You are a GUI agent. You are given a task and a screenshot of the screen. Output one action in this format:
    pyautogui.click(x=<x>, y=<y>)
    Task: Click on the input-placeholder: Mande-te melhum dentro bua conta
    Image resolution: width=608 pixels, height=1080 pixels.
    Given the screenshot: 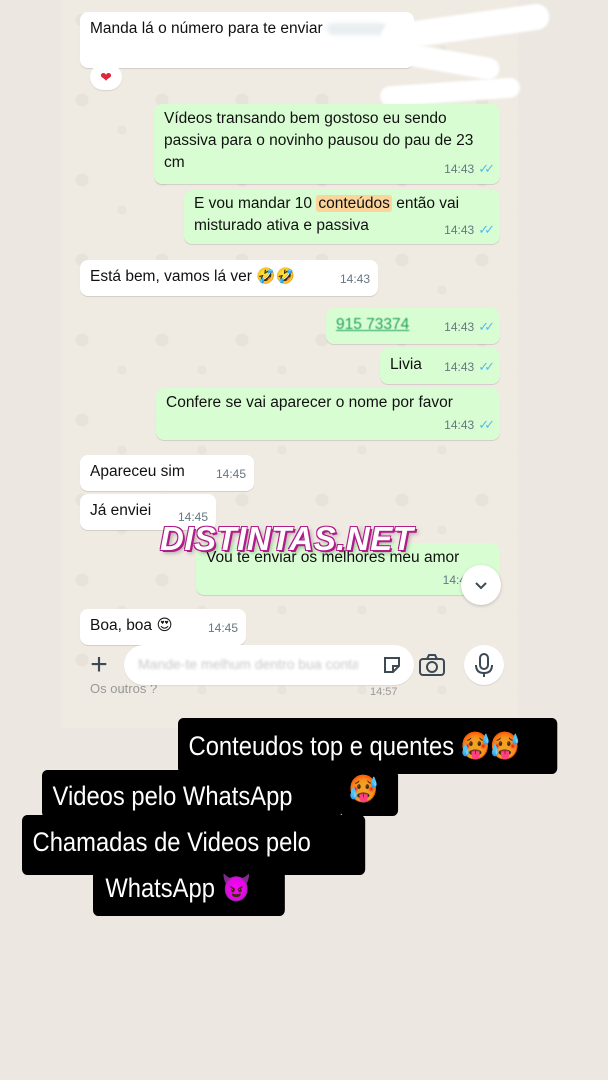 What is the action you would take?
    pyautogui.click(x=248, y=664)
    